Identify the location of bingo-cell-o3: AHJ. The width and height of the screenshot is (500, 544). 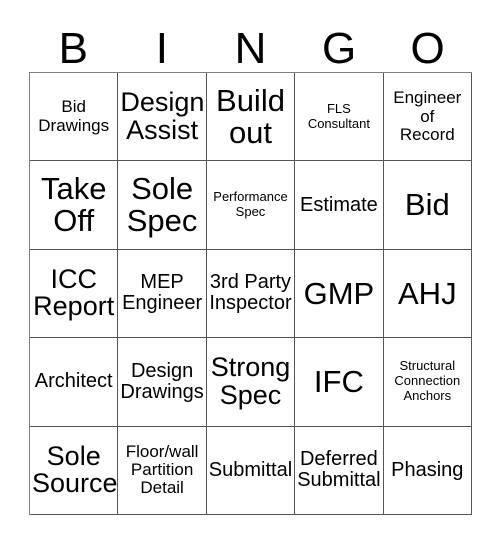
(427, 294).